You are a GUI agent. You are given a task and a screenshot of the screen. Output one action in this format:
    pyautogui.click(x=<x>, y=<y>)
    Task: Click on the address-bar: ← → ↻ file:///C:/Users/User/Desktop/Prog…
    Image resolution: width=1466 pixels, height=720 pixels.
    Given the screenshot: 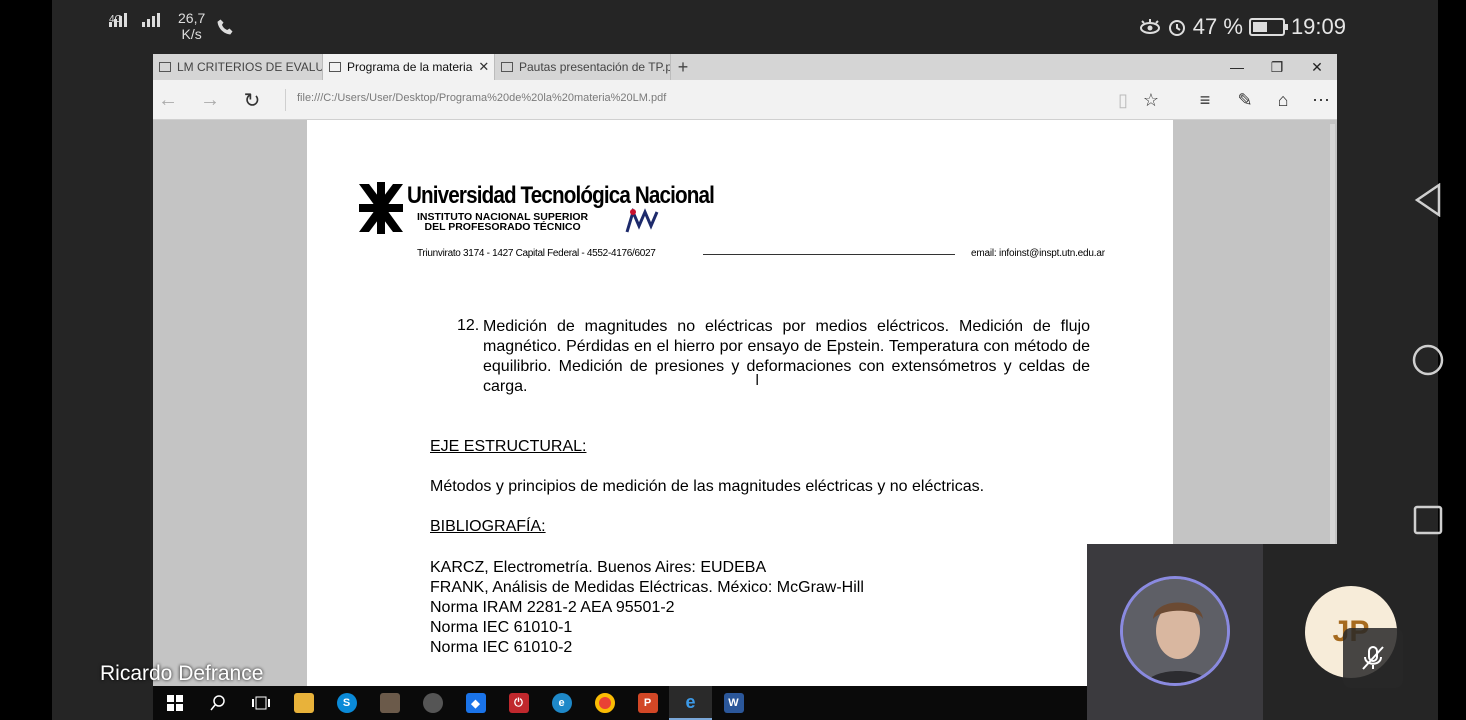 What is the action you would take?
    pyautogui.click(x=745, y=100)
    